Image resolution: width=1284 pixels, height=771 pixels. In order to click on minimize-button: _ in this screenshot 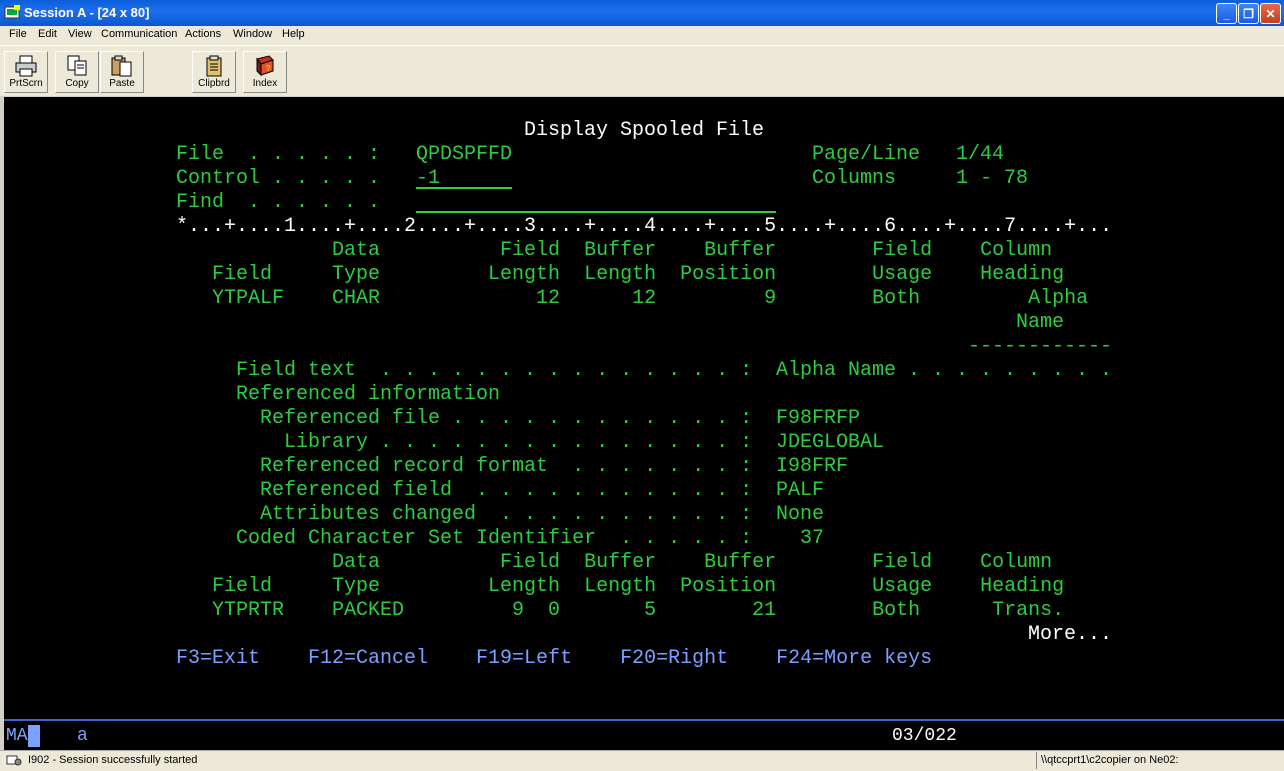, I will do `click(1226, 13)`.